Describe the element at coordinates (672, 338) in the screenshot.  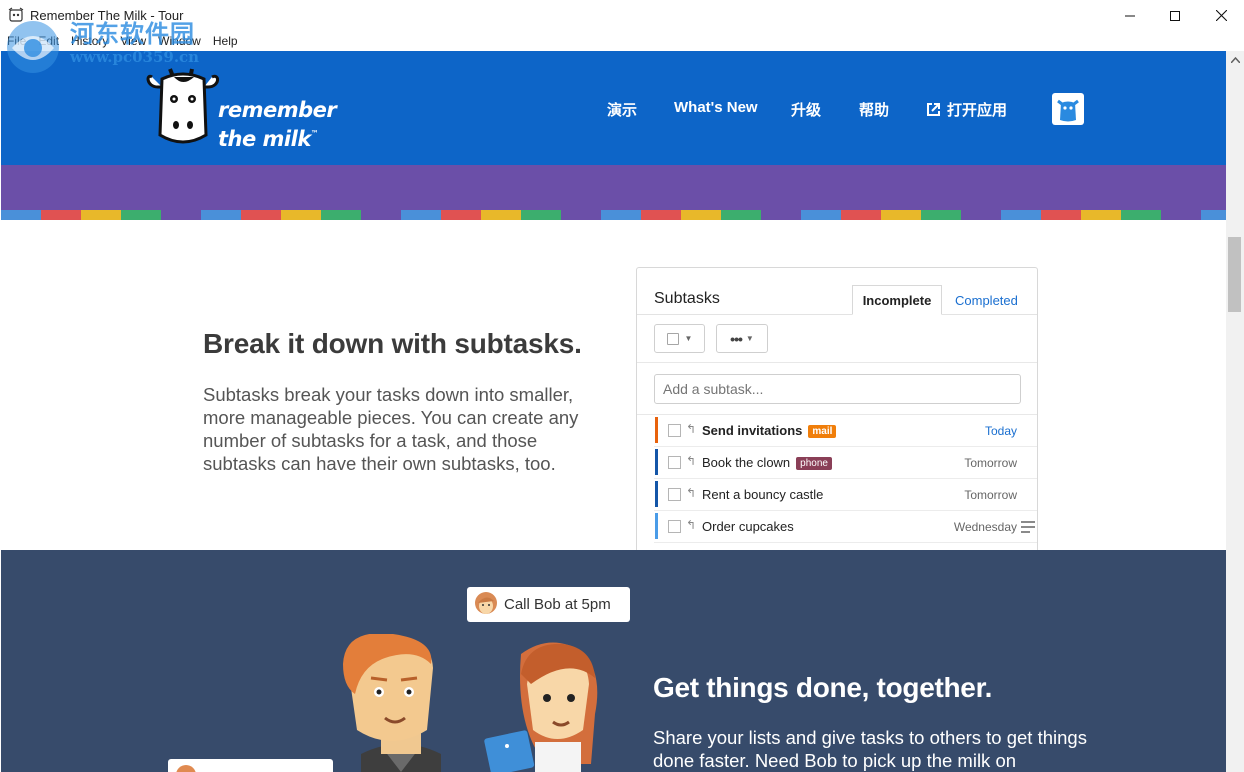
I see `select-all-checkbox` at that location.